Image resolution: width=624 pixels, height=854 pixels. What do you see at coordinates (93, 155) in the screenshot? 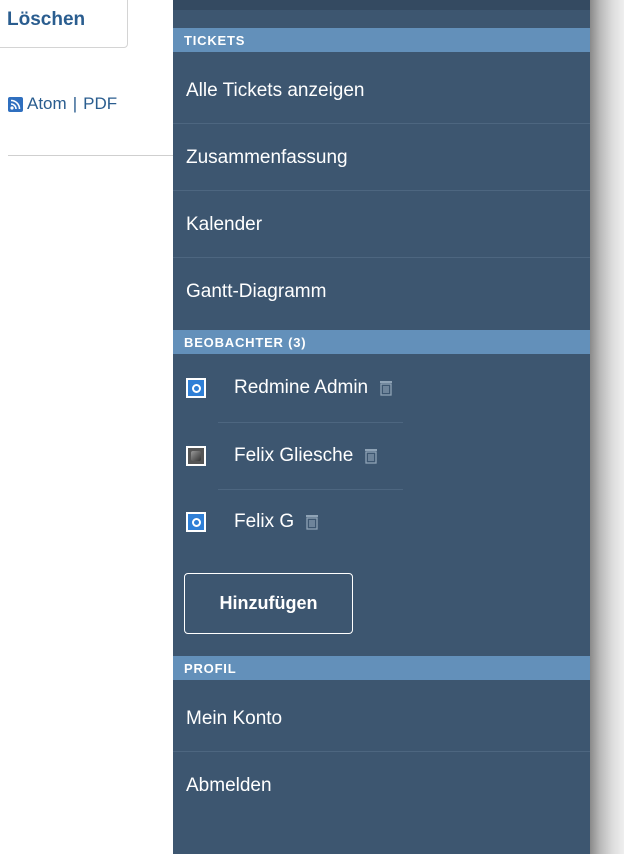
I see `content-divider` at bounding box center [93, 155].